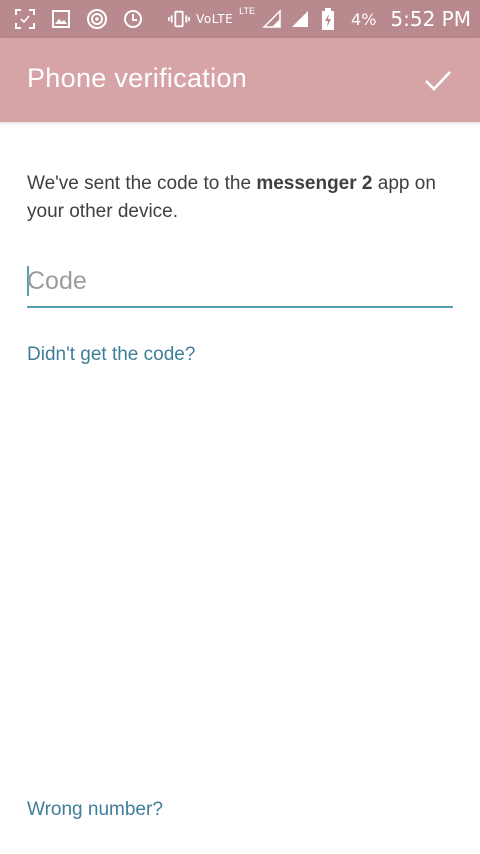  Describe the element at coordinates (111, 355) in the screenshot. I see `resend-code-link: Didn't get the code?` at that location.